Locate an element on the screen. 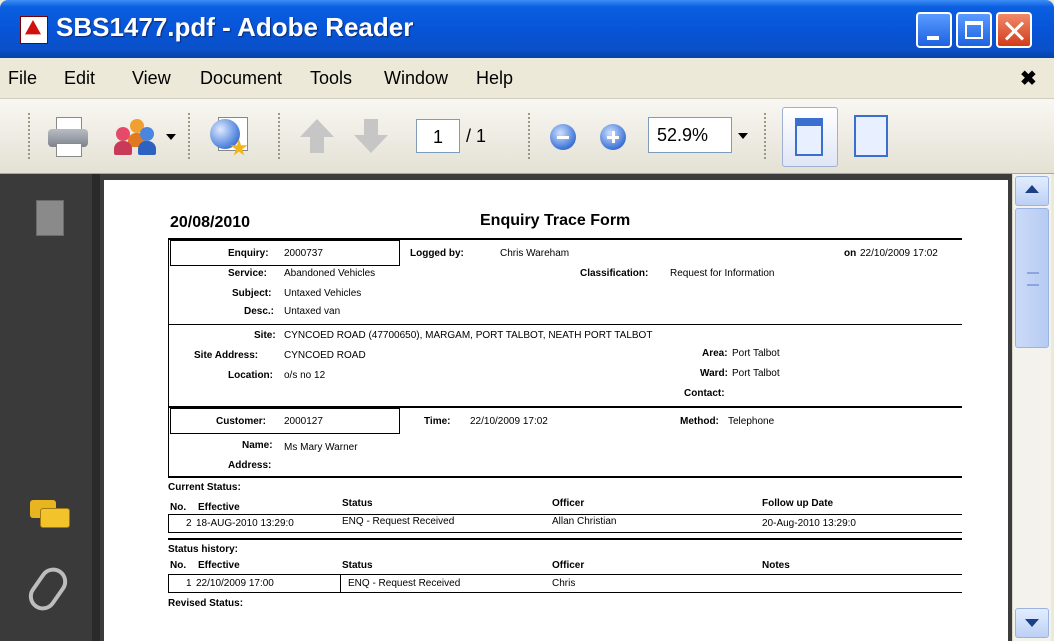  subject-value: Untaxed Vehicles is located at coordinates (323, 293).